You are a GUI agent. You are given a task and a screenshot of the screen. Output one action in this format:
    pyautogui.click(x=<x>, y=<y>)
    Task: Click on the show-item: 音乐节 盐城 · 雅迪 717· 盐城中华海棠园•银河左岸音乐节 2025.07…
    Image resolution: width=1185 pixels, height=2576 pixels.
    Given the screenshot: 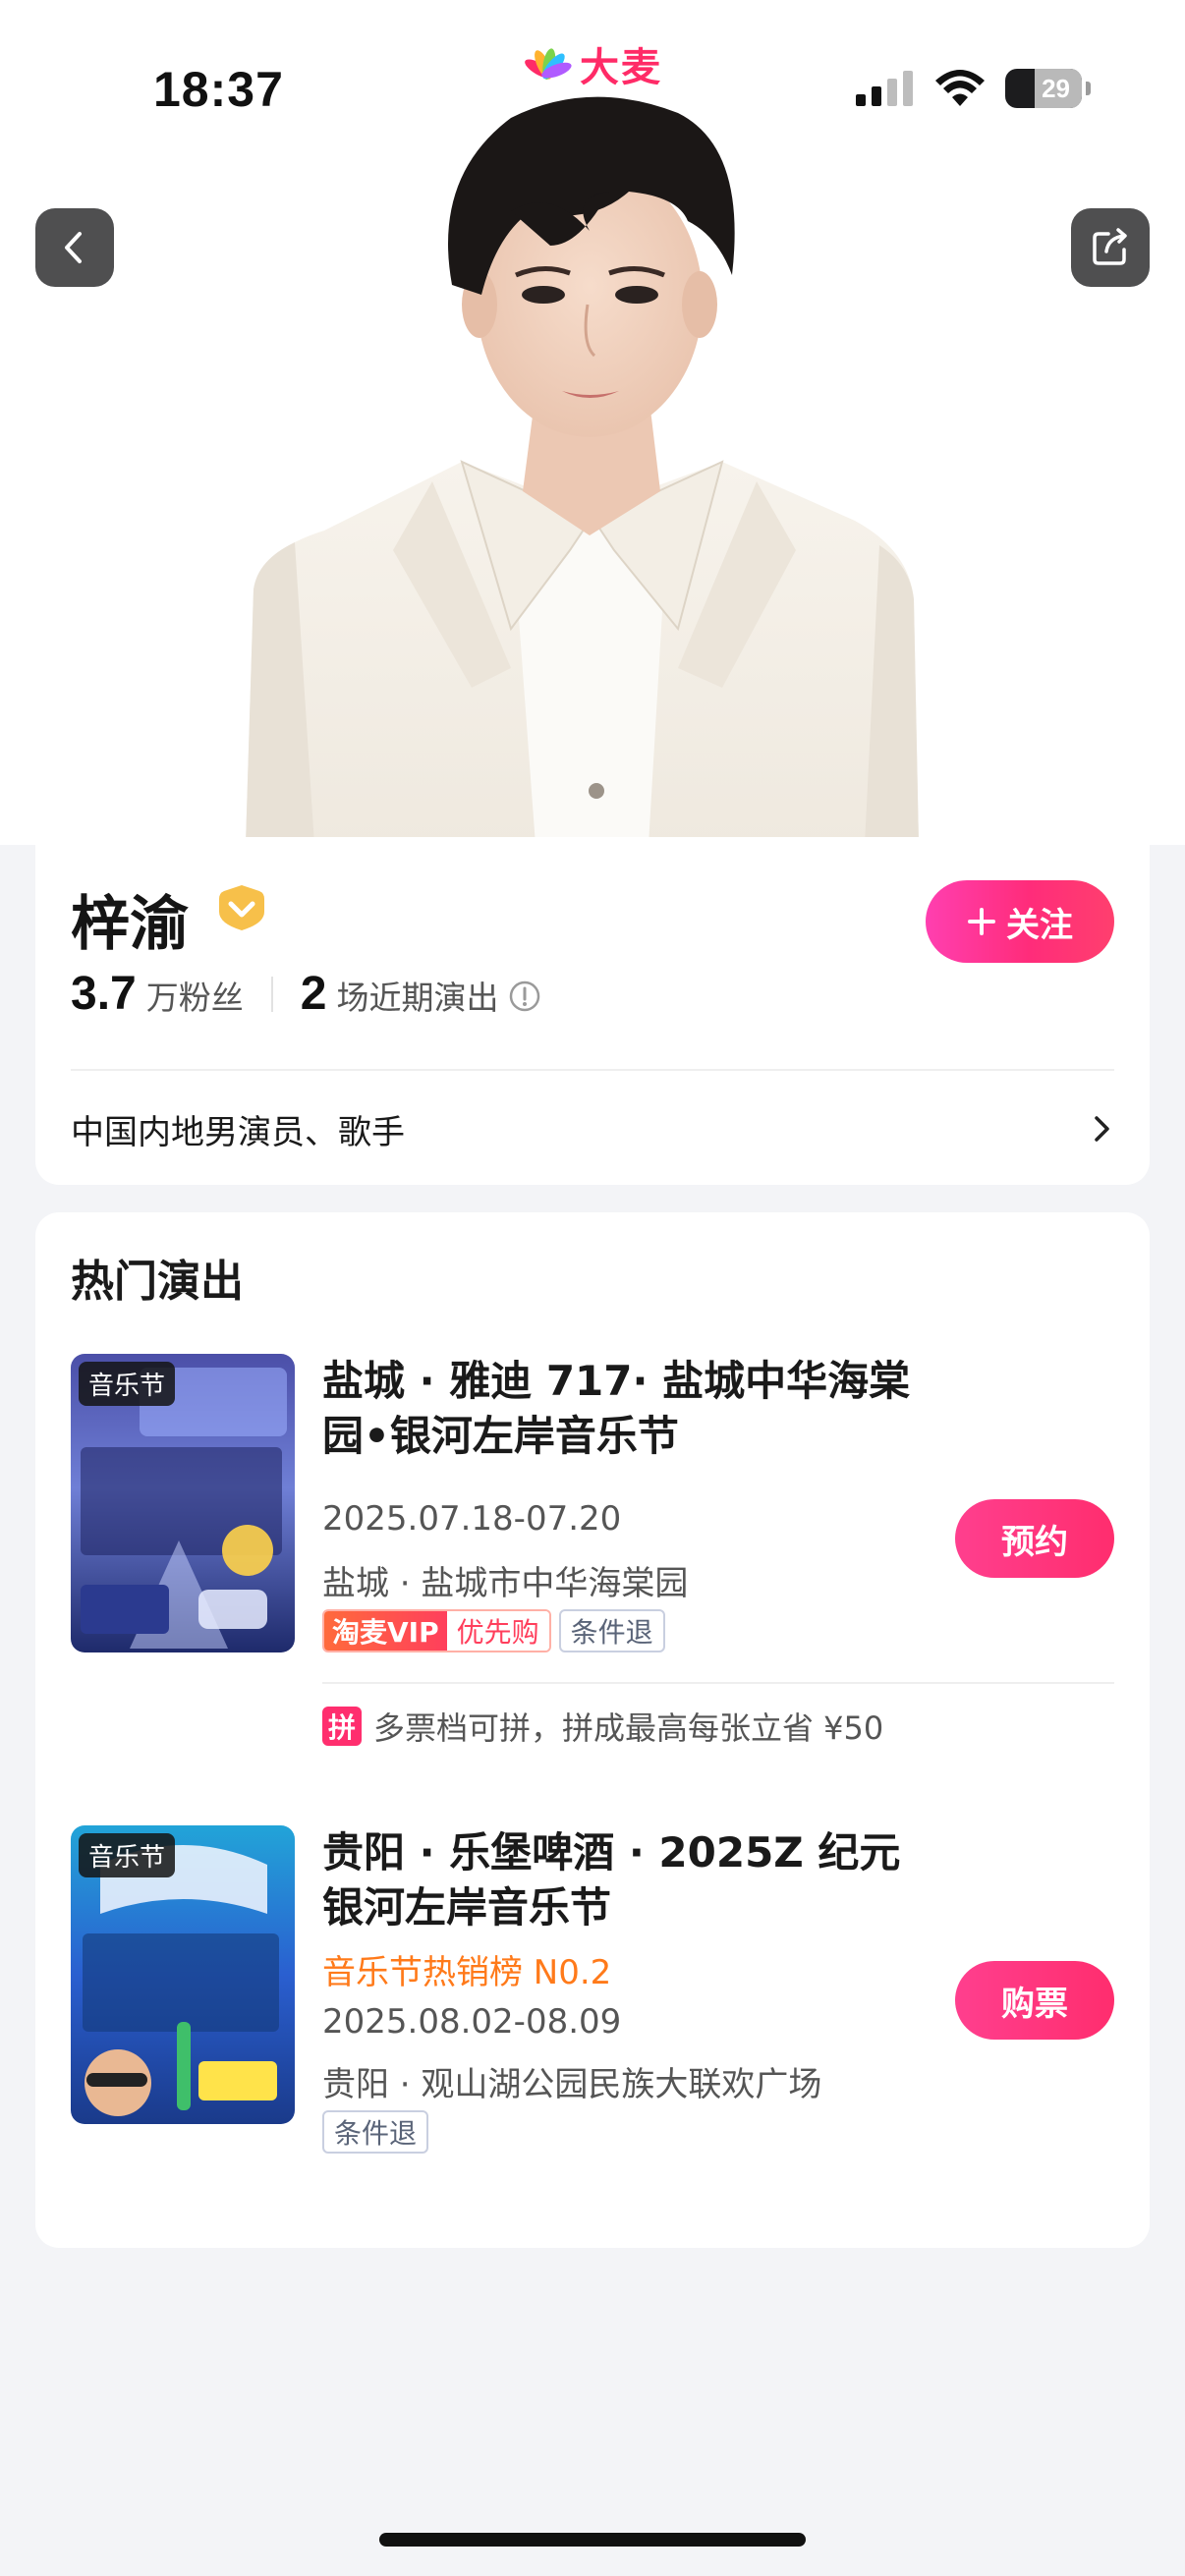 What is the action you would take?
    pyautogui.click(x=592, y=1550)
    